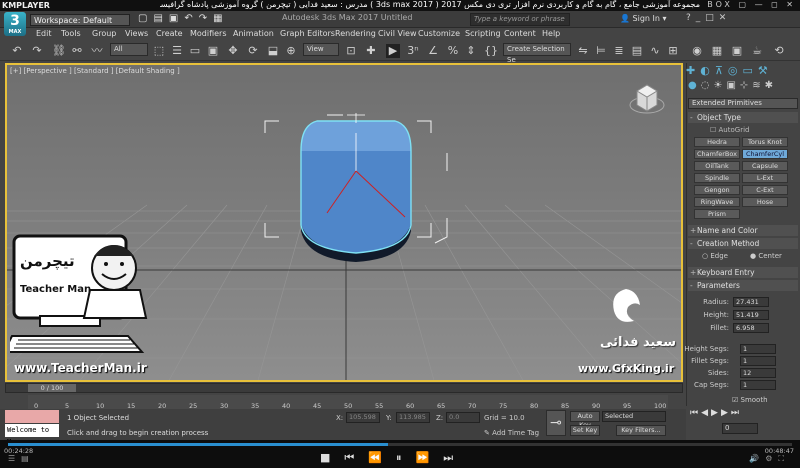 The image size is (800, 468). Describe the element at coordinates (169, 33) in the screenshot. I see `menu-create: Create` at that location.